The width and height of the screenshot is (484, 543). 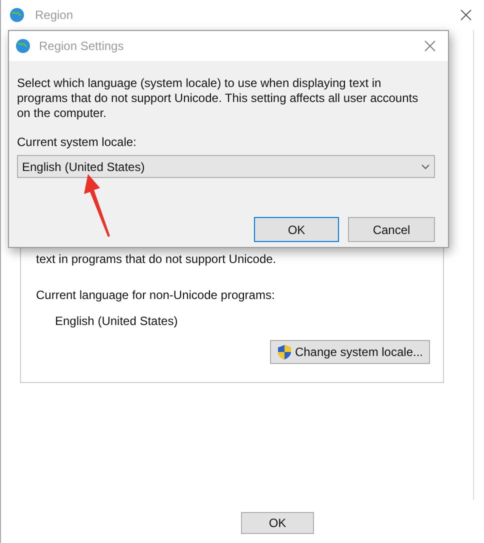 I want to click on description-text: text in programs that do not support Unicode., so click(x=157, y=259).